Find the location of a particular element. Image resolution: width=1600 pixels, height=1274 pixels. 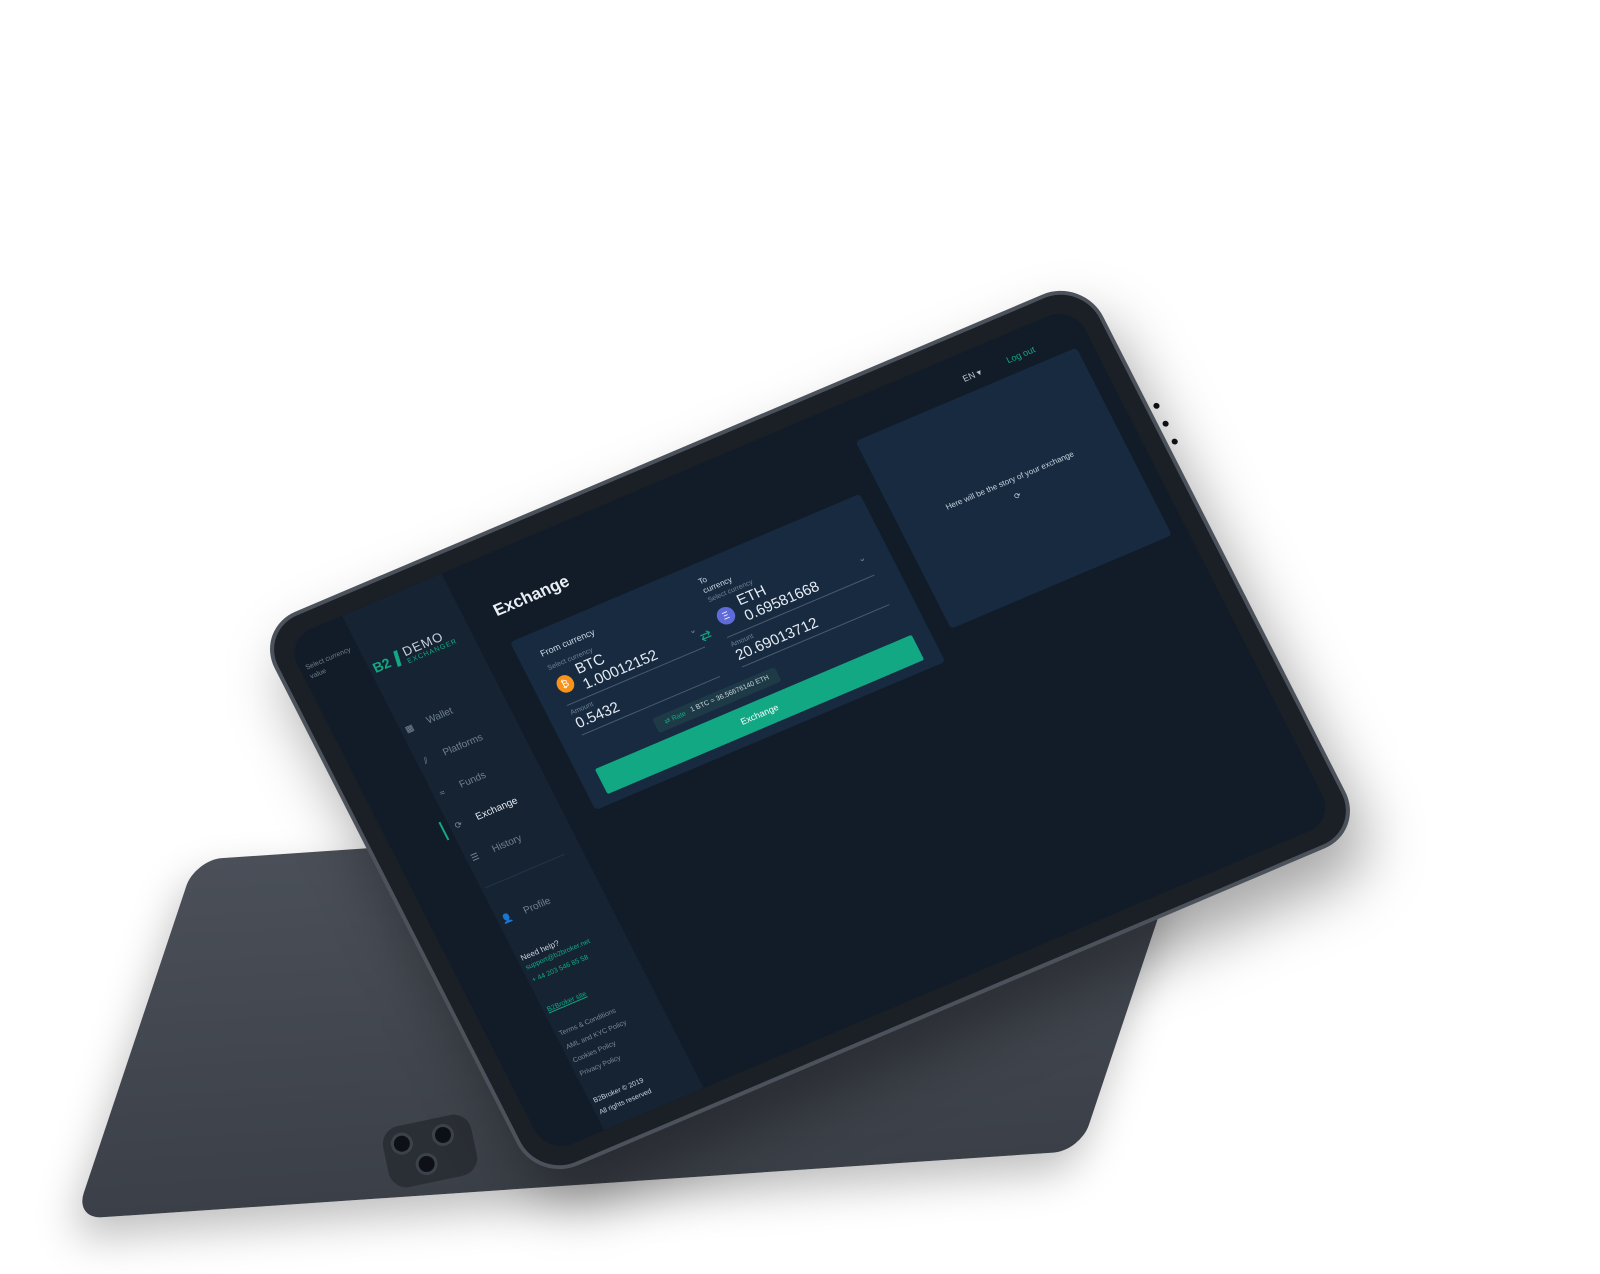

sidebar-item-label: Profile is located at coordinates (537, 906).